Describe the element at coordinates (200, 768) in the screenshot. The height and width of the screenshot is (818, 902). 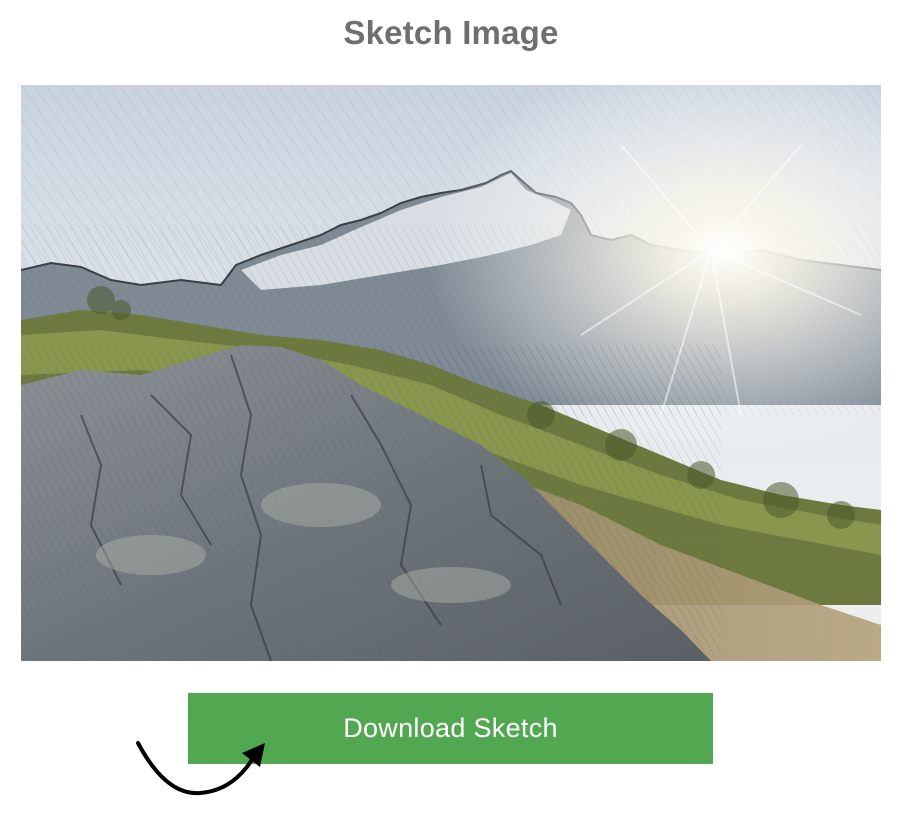
I see `curved-arrow-icon` at that location.